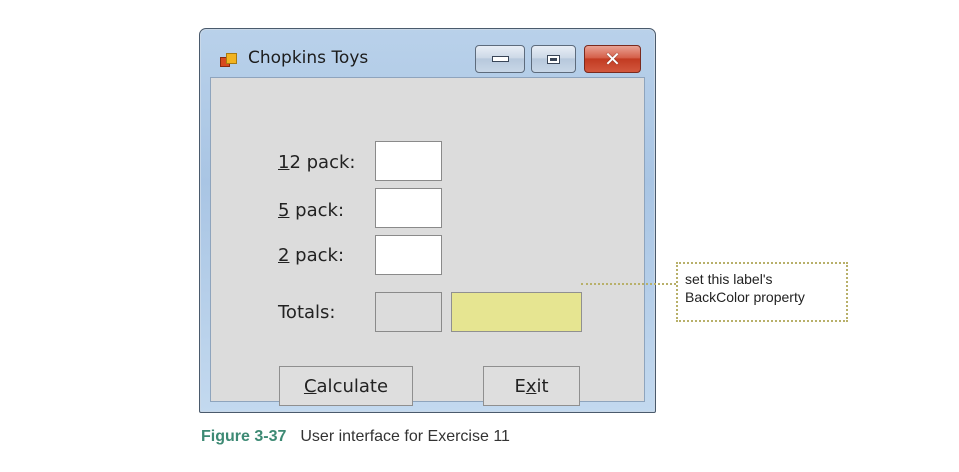  I want to click on close-icon: ✕, so click(612, 59).